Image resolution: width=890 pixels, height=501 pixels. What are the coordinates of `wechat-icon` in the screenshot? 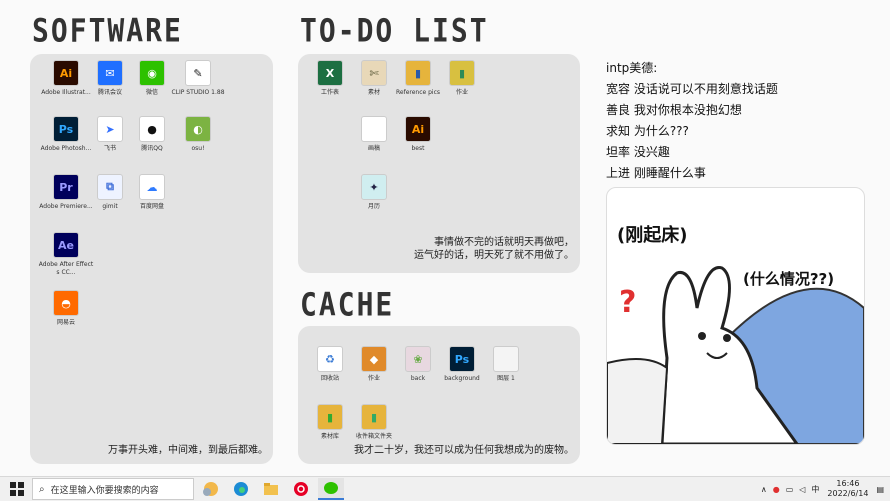 It's located at (331, 489).